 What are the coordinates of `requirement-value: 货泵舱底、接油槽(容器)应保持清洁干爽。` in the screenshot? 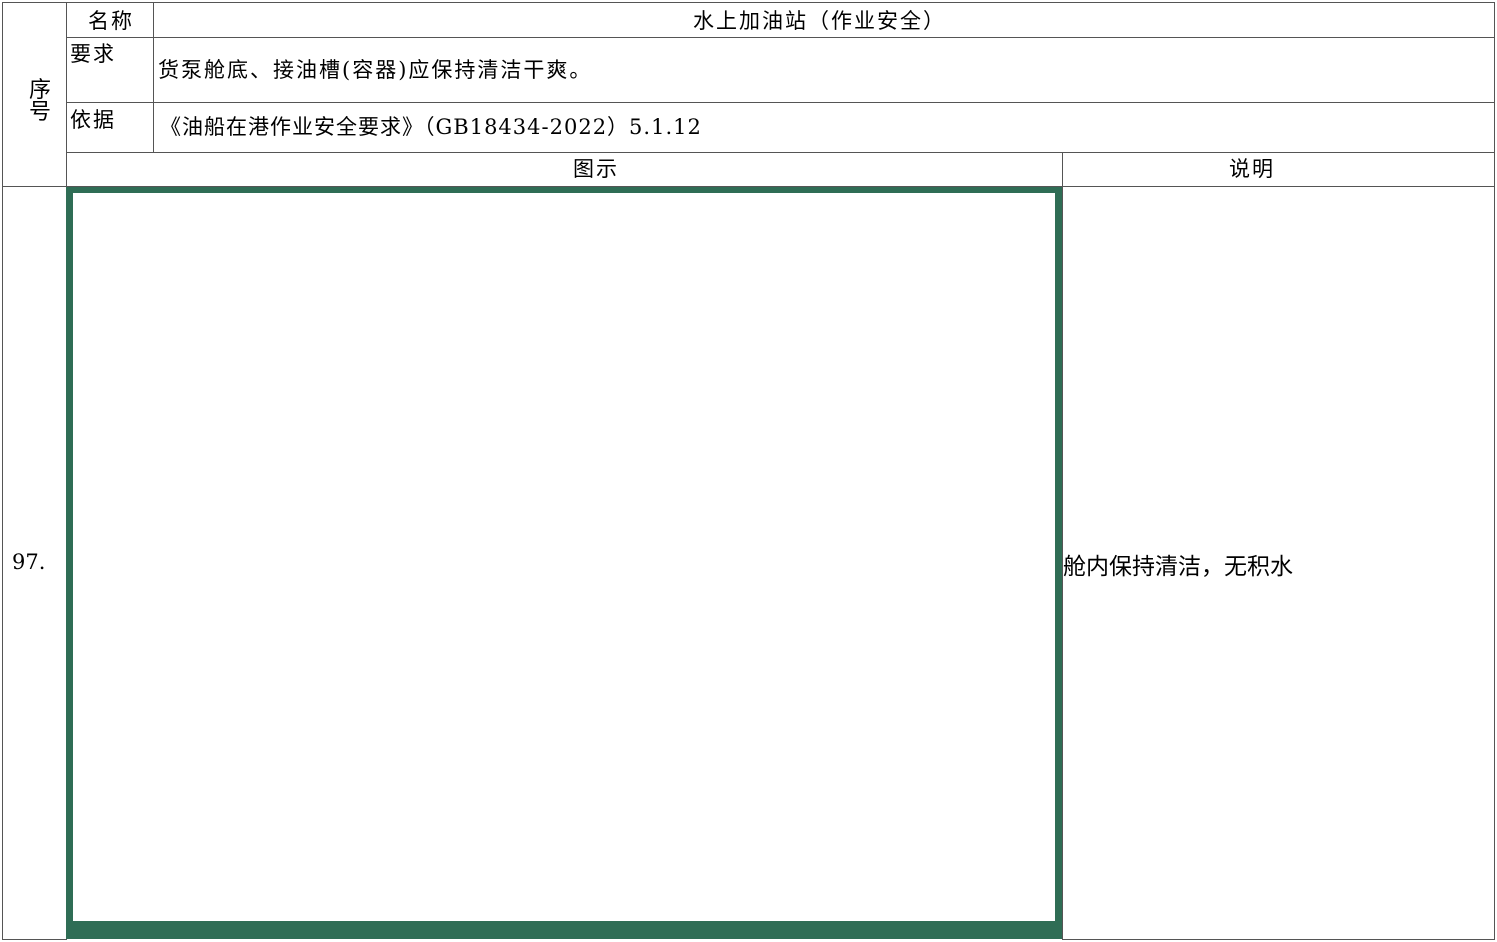 It's located at (375, 70).